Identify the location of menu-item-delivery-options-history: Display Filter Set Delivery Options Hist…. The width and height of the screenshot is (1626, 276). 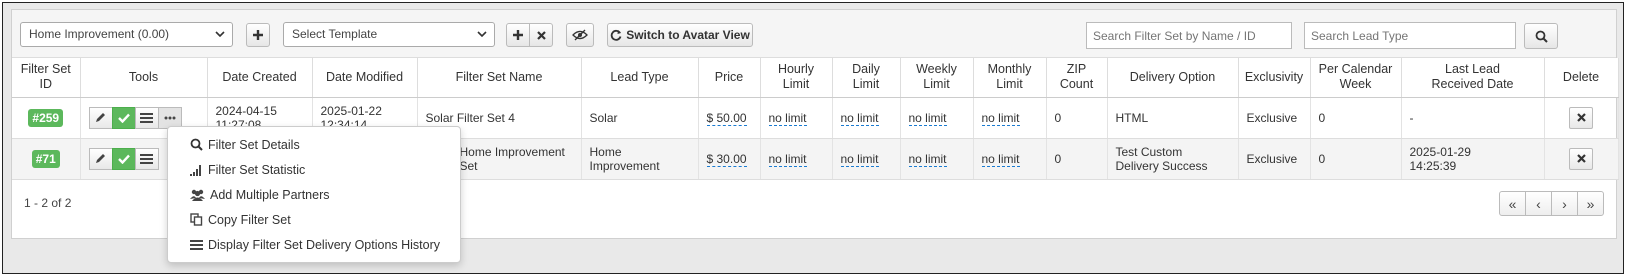
(314, 244).